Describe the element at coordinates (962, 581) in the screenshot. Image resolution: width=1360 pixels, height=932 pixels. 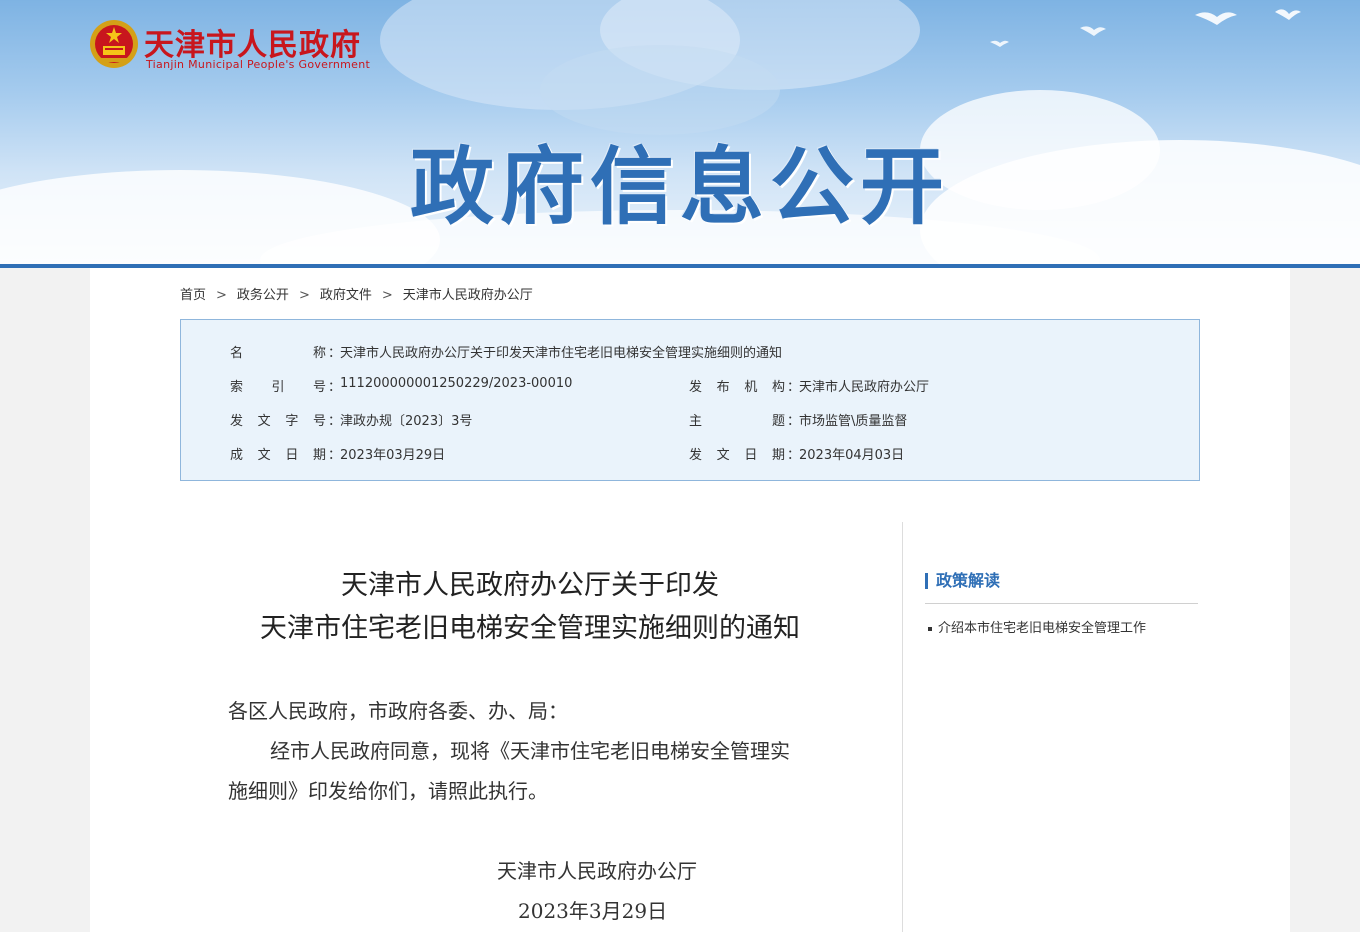
I see `sidebar-title: 政策解读` at that location.